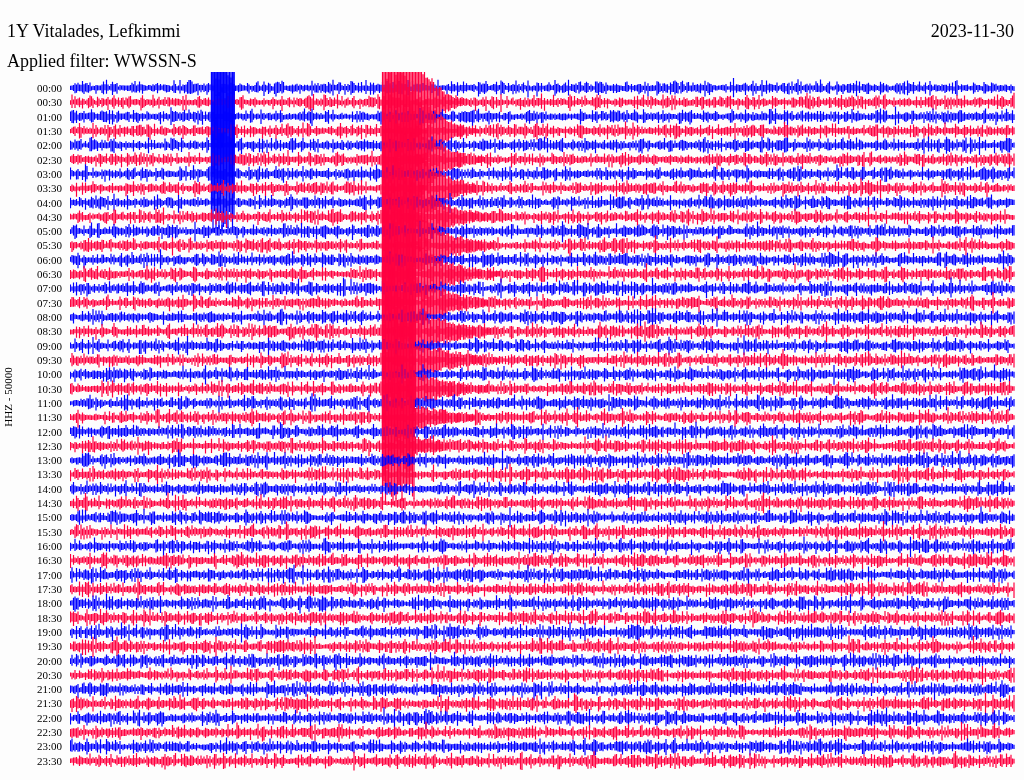 The width and height of the screenshot is (1024, 780). Describe the element at coordinates (49, 88) in the screenshot. I see `time-label: 00:00` at that location.